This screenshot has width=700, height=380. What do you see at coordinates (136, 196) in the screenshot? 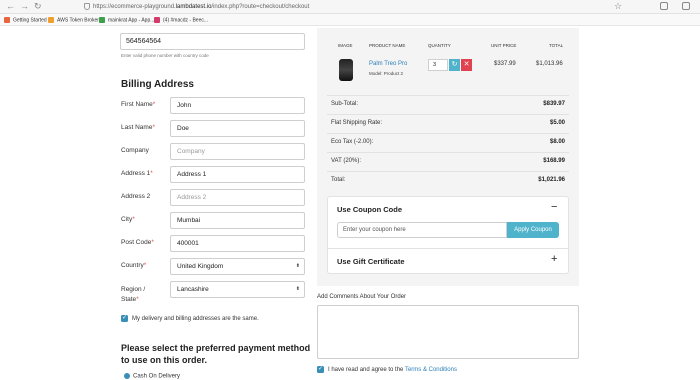
I see `address-2-label: Address 2` at bounding box center [136, 196].